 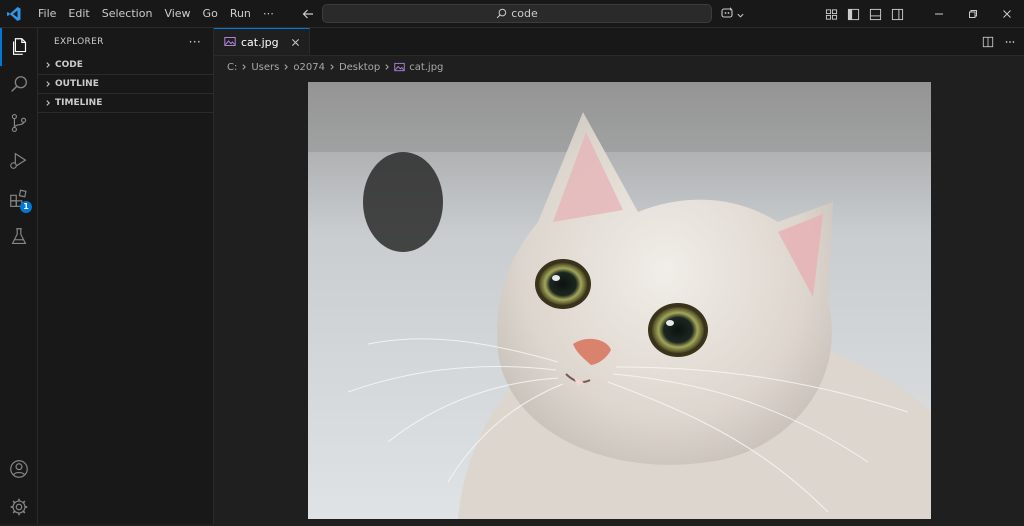 What do you see at coordinates (268, 14) in the screenshot?
I see `menu-more: ⋯` at bounding box center [268, 14].